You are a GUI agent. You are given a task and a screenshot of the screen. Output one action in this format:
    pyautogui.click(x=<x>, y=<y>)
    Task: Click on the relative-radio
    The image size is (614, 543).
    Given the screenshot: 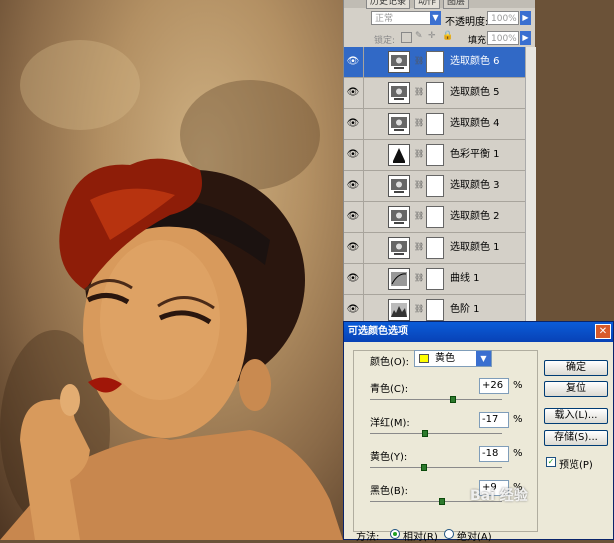 What is the action you would take?
    pyautogui.click(x=395, y=534)
    